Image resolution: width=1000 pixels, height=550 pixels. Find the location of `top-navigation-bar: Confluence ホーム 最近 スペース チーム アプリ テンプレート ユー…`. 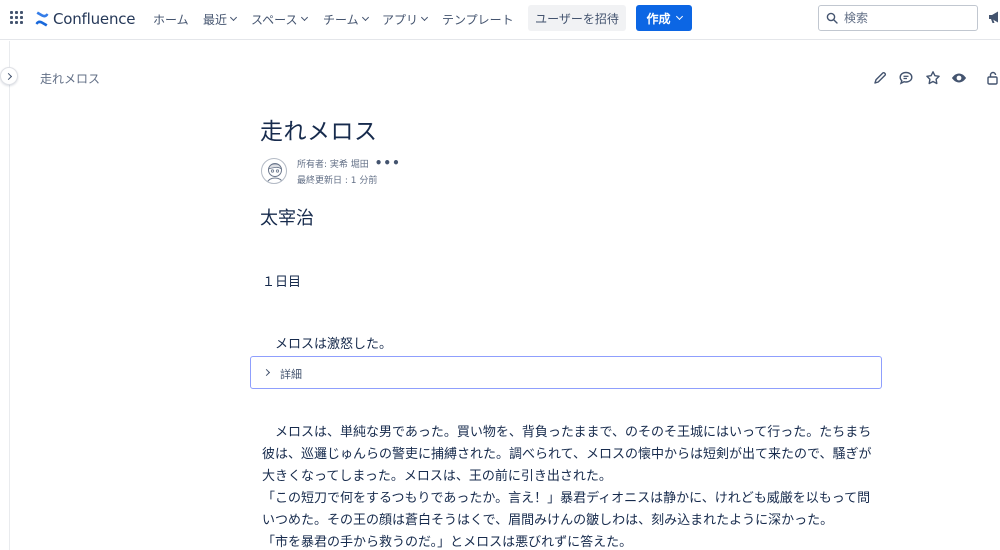

top-navigation-bar: Confluence ホーム 最近 スペース チーム アプリ テンプレート ユー… is located at coordinates (500, 20).